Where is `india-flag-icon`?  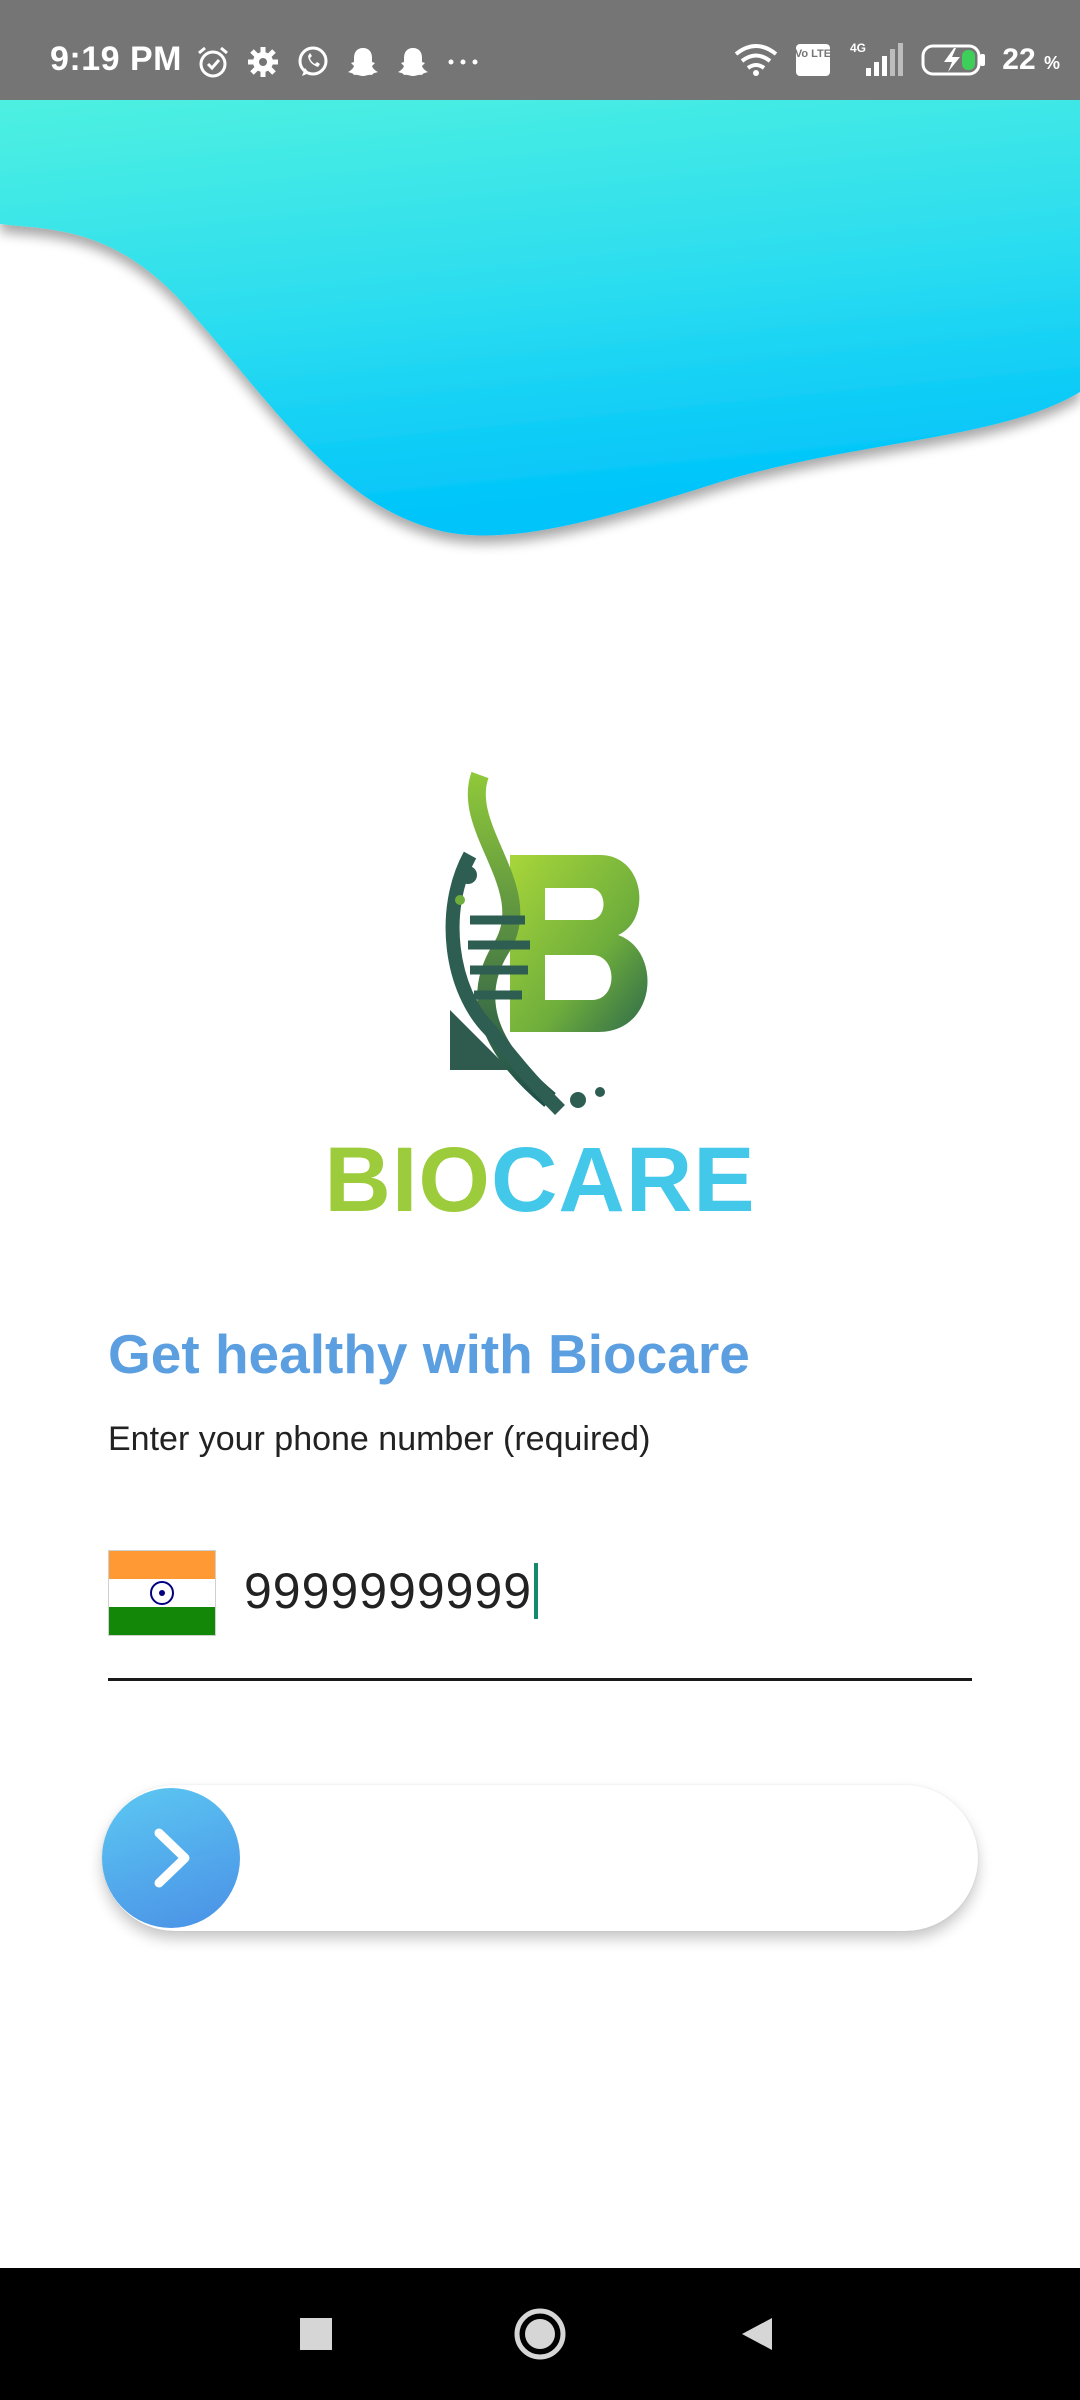 india-flag-icon is located at coordinates (162, 1593).